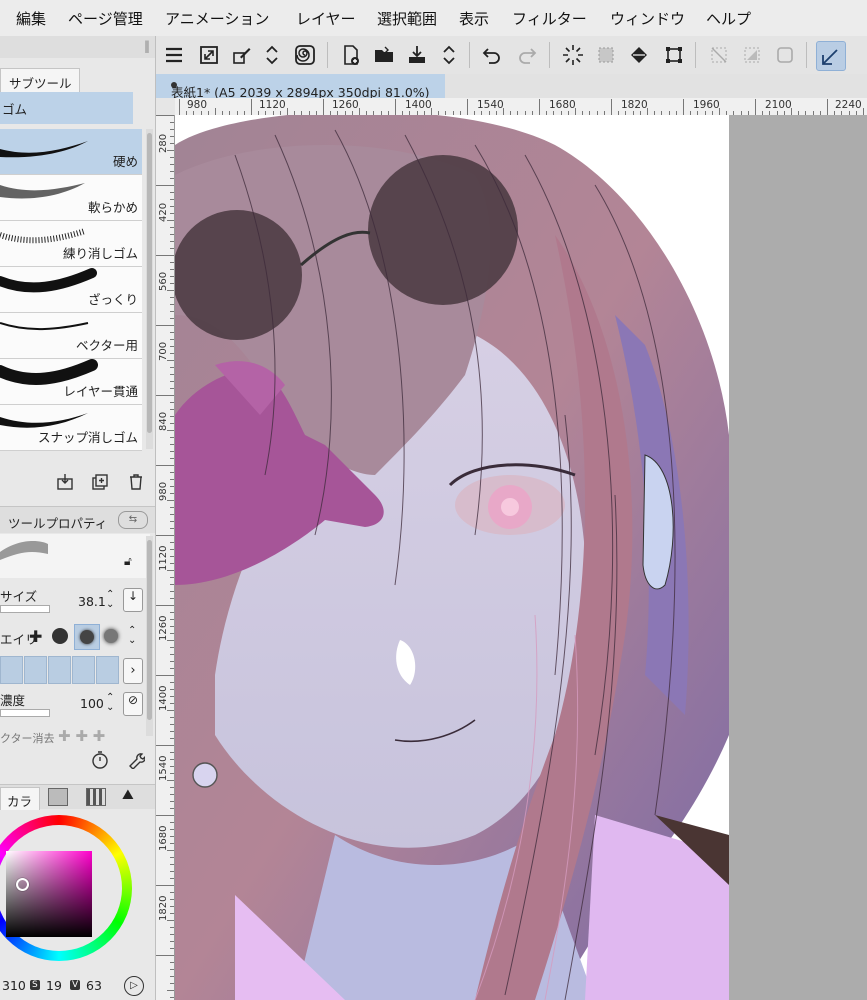  I want to click on density-value: 100, so click(92, 703).